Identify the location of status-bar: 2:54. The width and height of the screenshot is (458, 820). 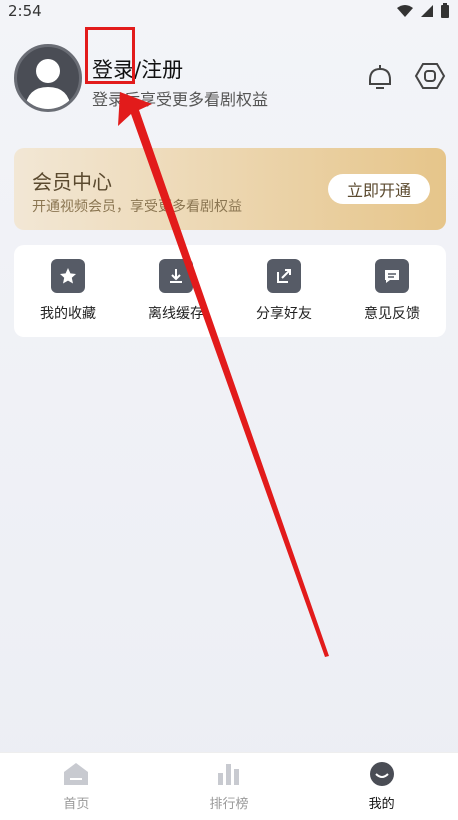
(229, 11).